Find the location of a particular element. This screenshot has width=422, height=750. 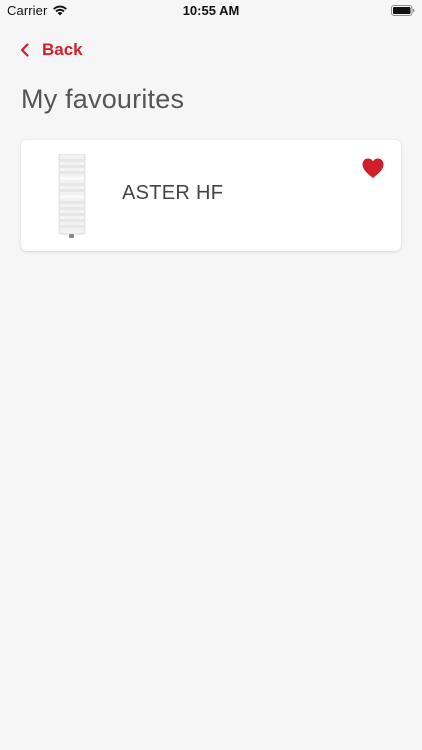

back-button: Back is located at coordinates (51, 50).